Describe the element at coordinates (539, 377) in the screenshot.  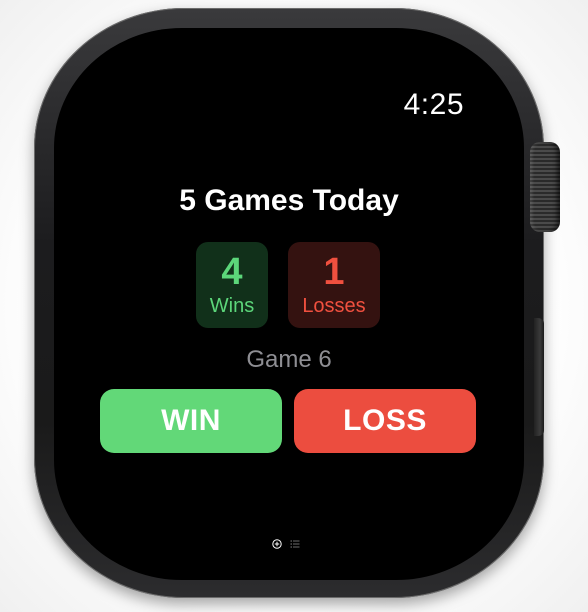
I see `side-button` at that location.